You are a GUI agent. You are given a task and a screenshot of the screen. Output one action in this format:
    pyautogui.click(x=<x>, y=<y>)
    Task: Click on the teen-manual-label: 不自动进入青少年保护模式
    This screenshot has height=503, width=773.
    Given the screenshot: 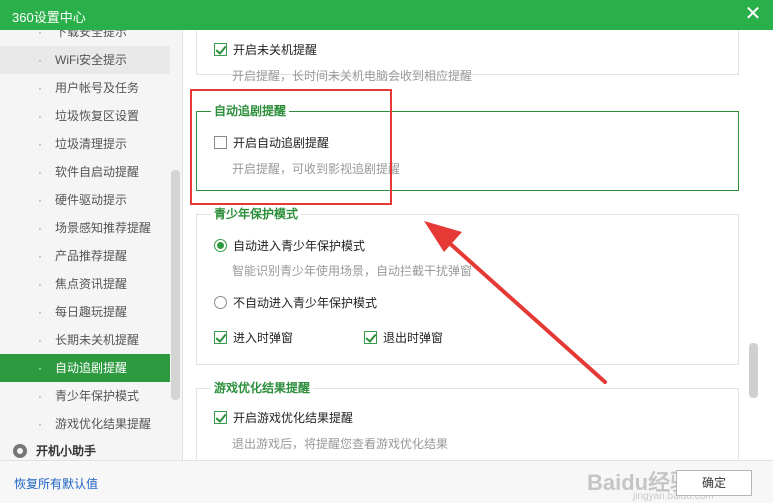 What is the action you would take?
    pyautogui.click(x=305, y=303)
    